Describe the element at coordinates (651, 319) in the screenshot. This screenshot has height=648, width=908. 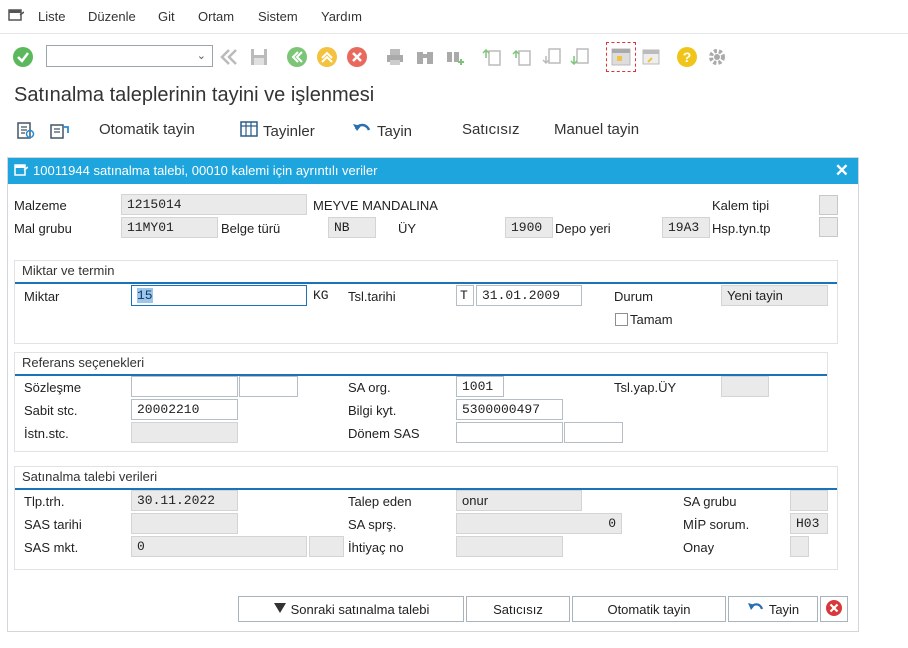
I see `complete-label: Tamam` at that location.